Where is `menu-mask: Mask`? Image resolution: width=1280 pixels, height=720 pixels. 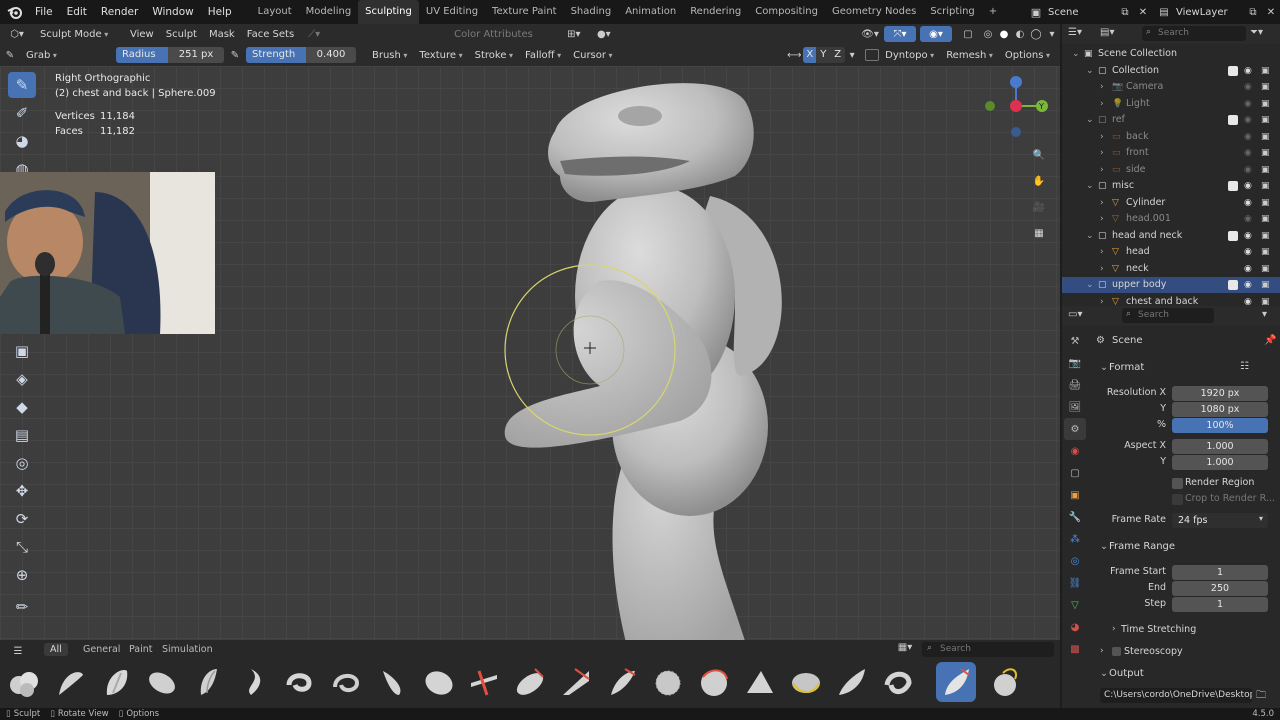 menu-mask: Mask is located at coordinates (222, 34).